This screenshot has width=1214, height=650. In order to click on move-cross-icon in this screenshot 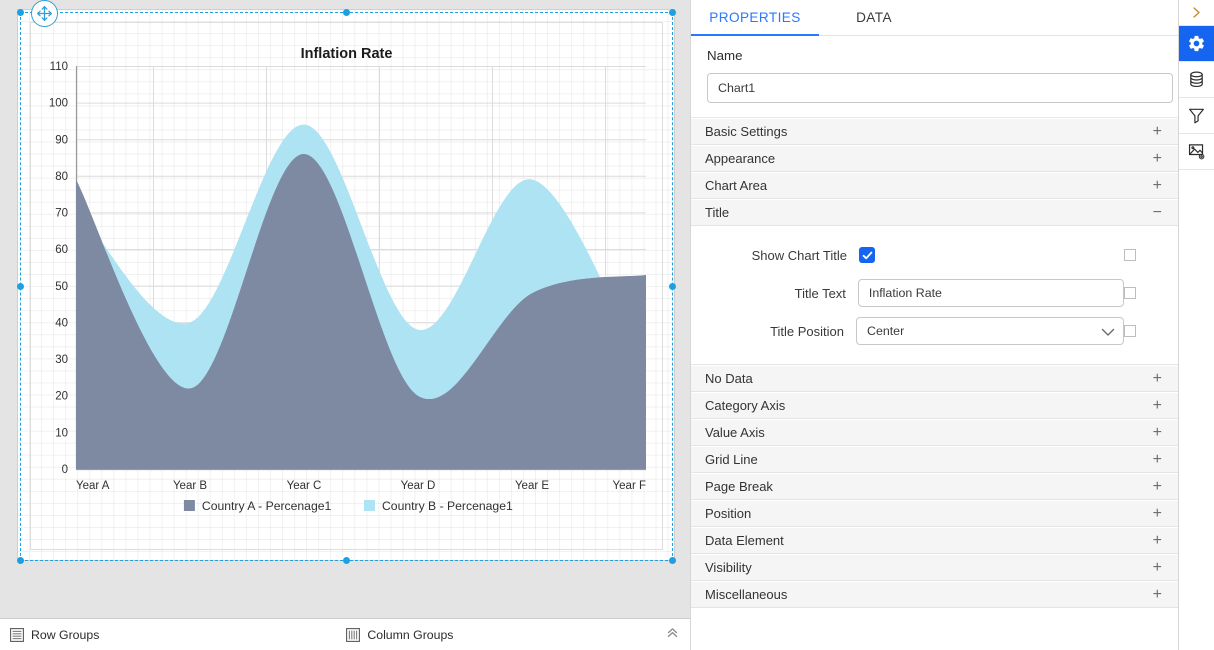, I will do `click(44, 13)`.